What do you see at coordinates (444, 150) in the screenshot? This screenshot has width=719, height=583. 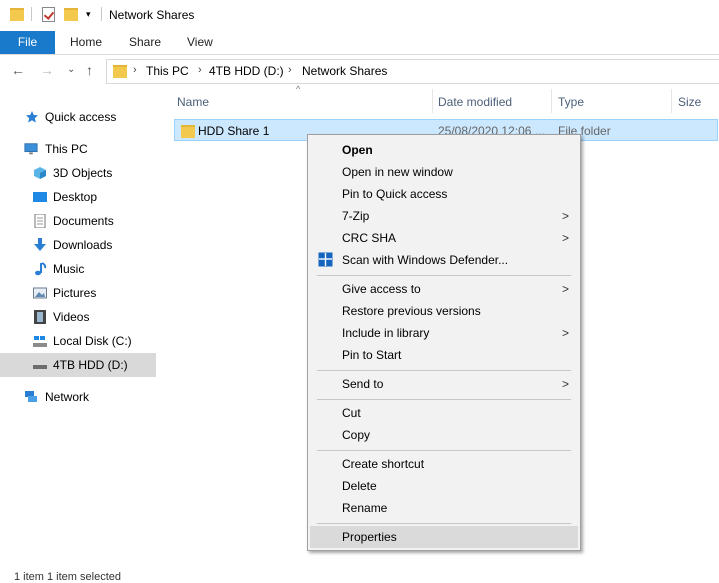 I see `menu-item-open: Open` at bounding box center [444, 150].